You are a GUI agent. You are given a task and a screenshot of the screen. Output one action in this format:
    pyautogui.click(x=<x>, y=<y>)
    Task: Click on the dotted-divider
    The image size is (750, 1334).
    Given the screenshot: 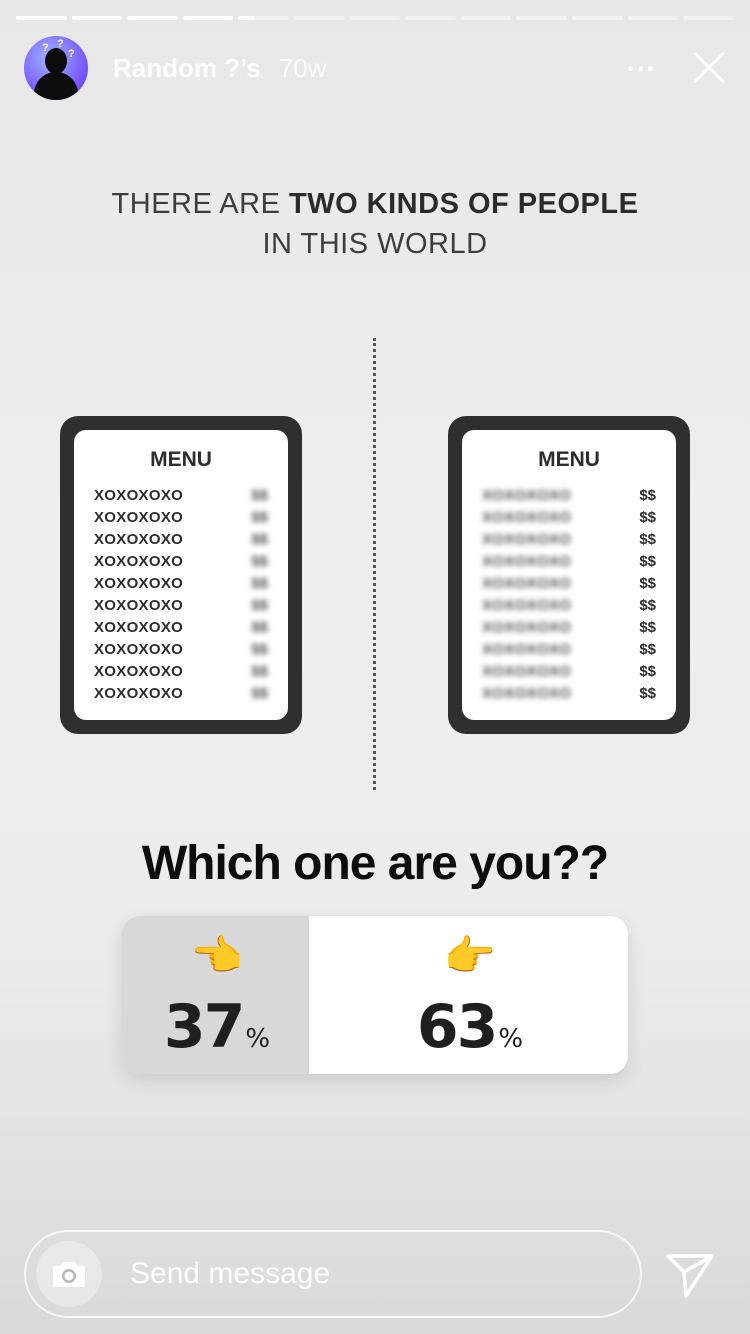 What is the action you would take?
    pyautogui.click(x=374, y=564)
    